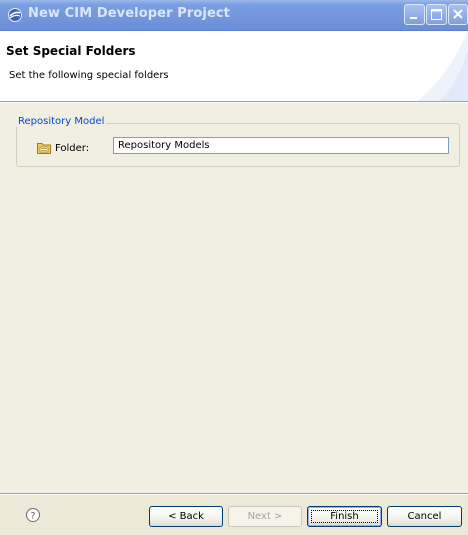  Describe the element at coordinates (281, 145) in the screenshot. I see `folder-field` at that location.